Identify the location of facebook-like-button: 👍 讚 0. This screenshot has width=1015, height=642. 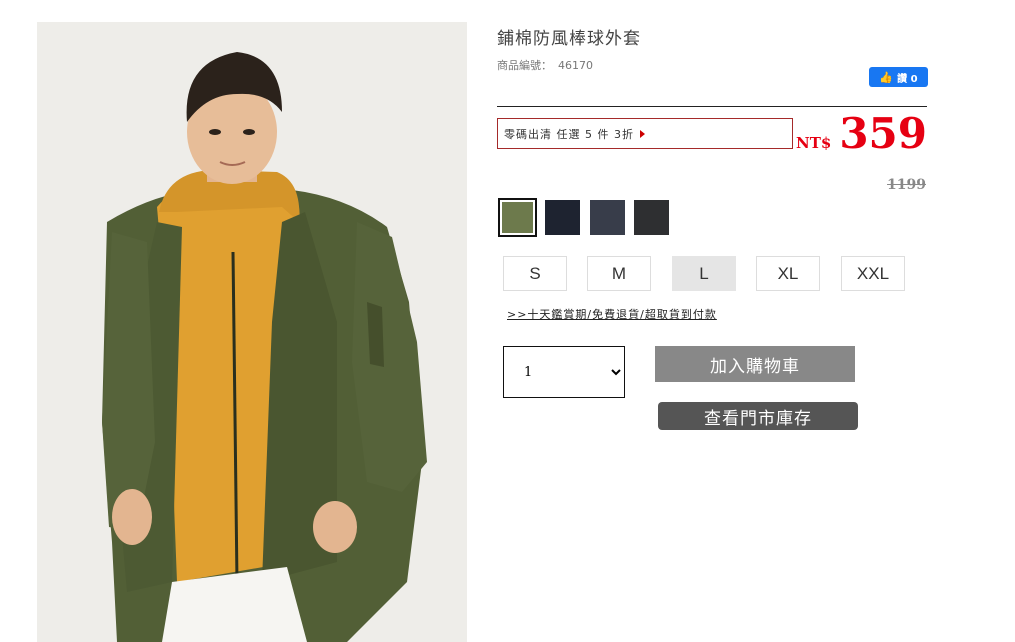
(898, 77).